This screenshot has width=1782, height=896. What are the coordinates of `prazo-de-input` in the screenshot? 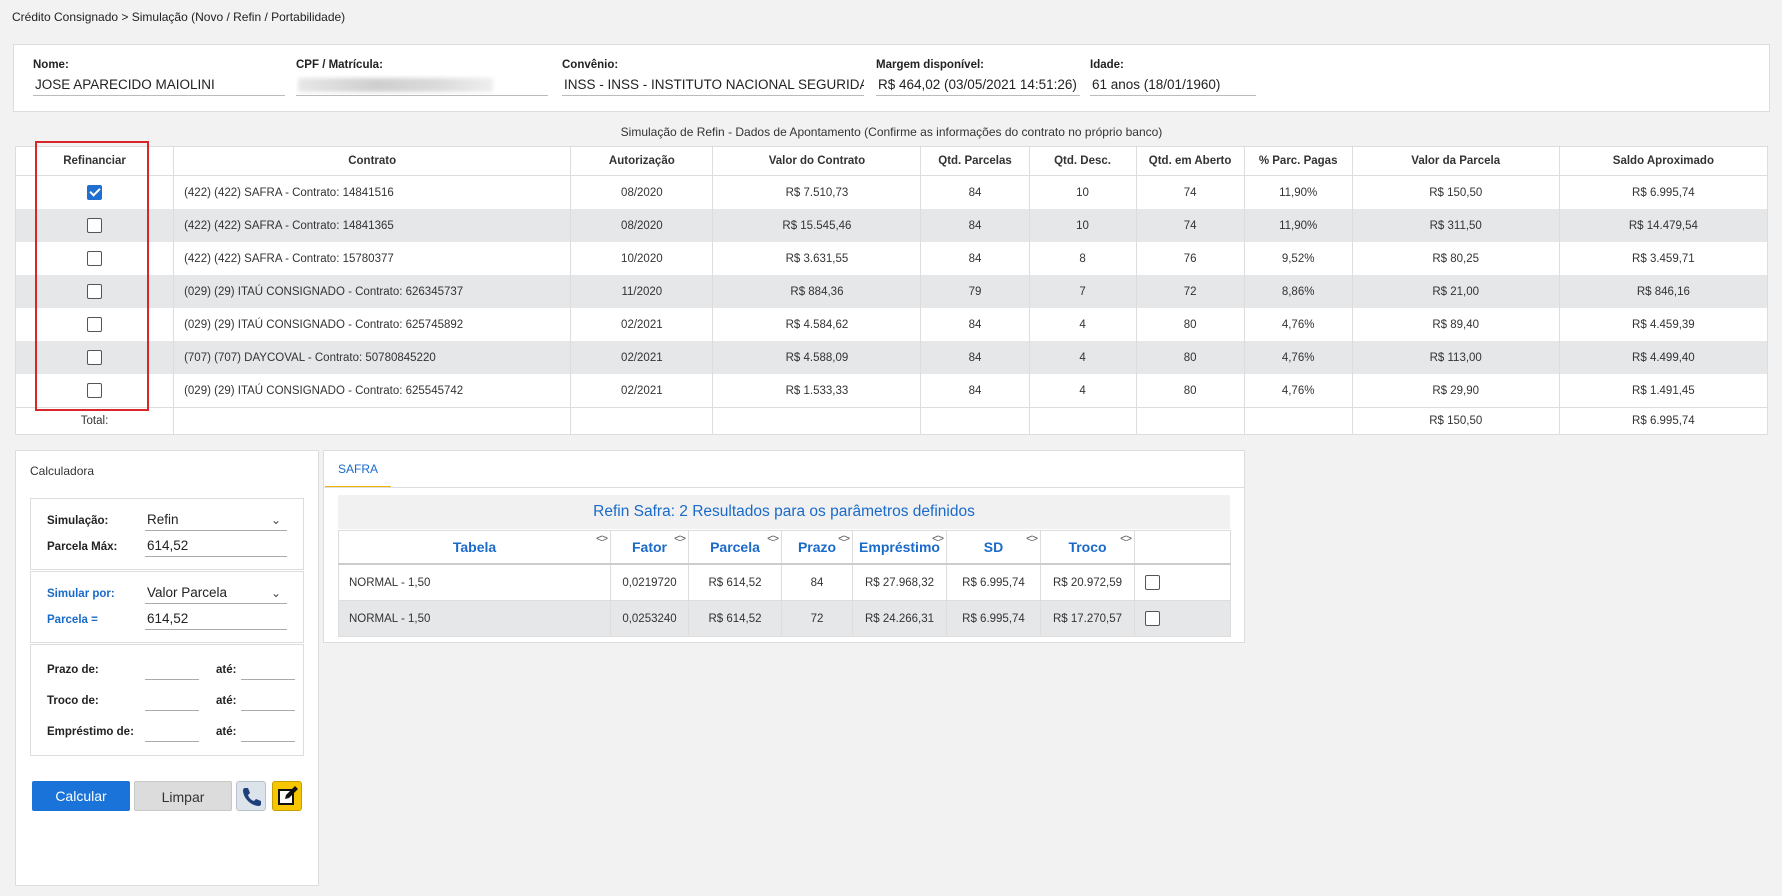 It's located at (172, 669).